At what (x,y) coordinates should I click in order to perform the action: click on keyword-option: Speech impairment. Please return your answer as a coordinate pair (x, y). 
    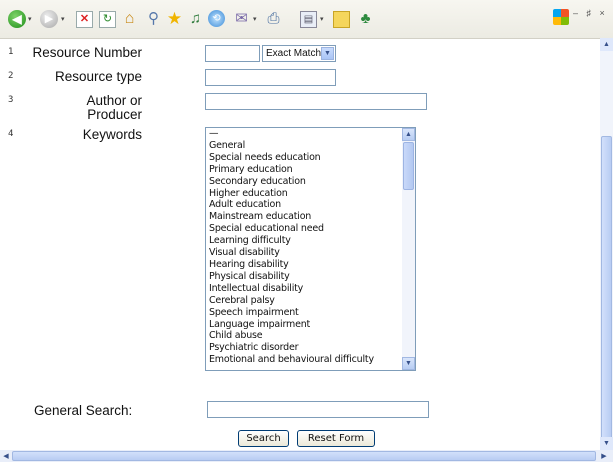
    Looking at the image, I should click on (312, 313).